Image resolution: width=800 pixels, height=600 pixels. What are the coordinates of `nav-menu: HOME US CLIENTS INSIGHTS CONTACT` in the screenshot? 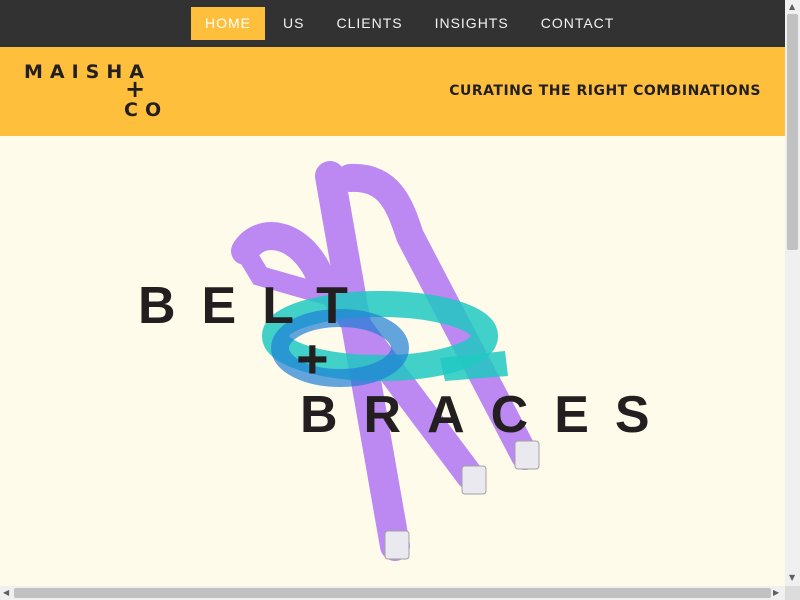 It's located at (411, 23).